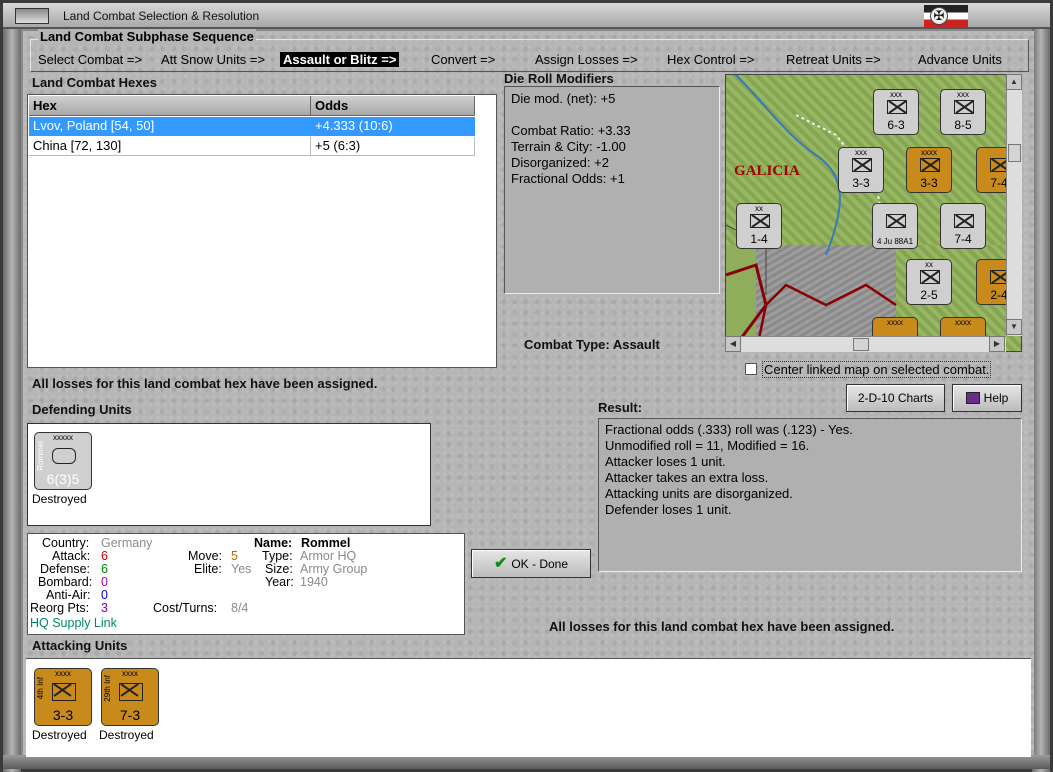  I want to click on right-frame, so click(1041, 400).